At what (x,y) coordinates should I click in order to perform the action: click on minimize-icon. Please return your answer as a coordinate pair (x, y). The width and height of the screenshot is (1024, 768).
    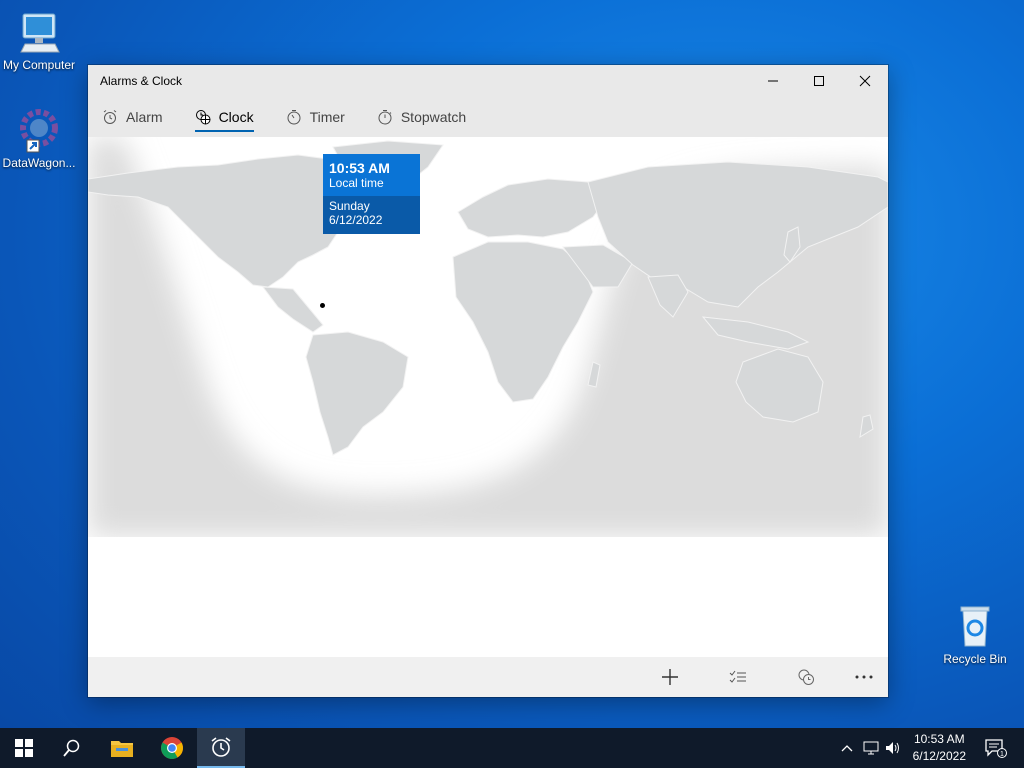
    Looking at the image, I should click on (773, 81).